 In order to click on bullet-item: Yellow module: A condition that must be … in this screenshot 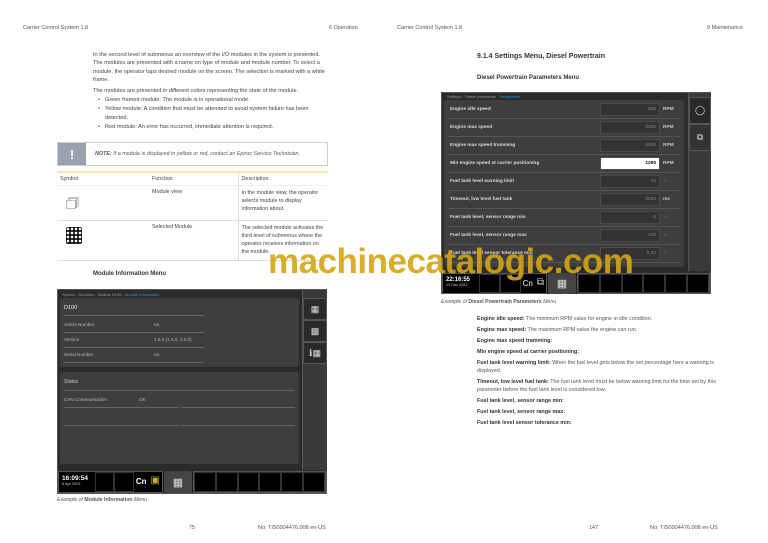, I will do `click(212, 113)`.